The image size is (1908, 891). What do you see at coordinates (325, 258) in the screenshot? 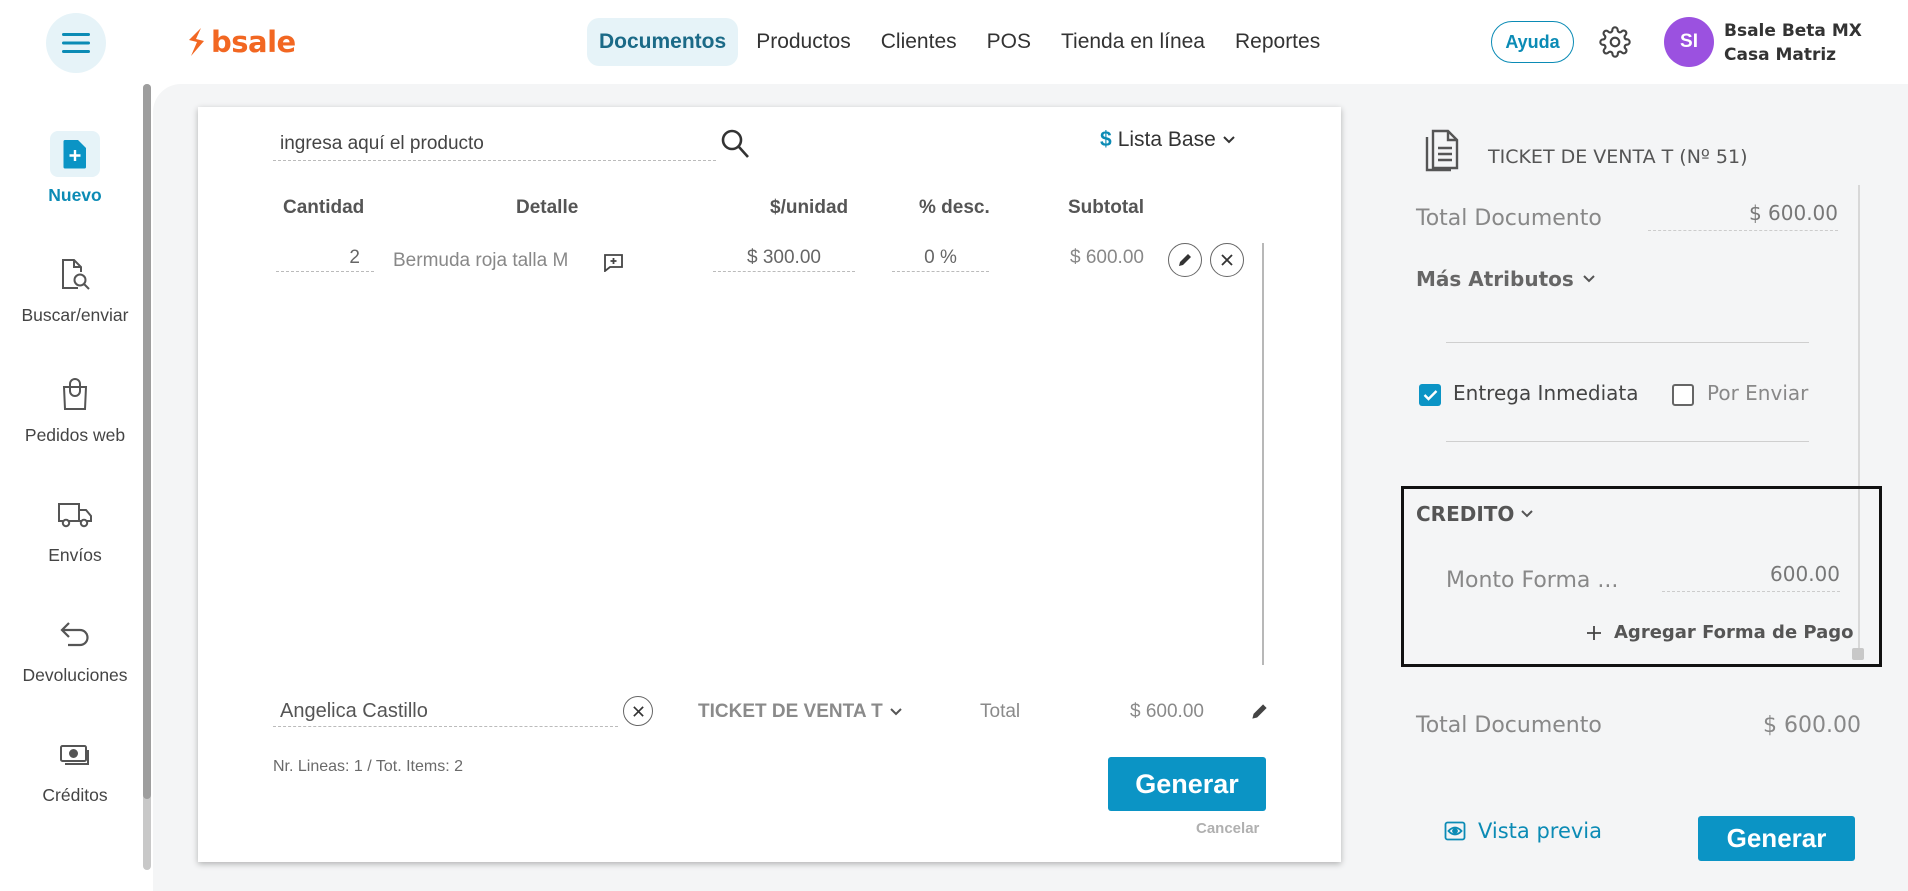
I see `line-qty-field: 2` at bounding box center [325, 258].